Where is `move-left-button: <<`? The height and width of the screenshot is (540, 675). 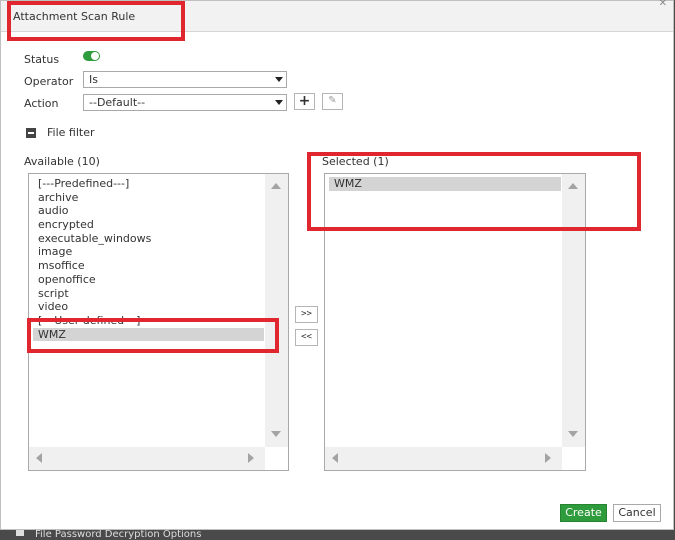
move-left-button: << is located at coordinates (306, 337).